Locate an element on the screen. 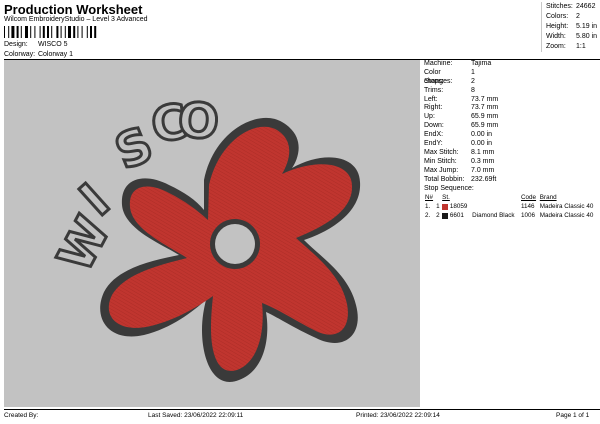 The image size is (600, 424). design-value: WISCO 5 is located at coordinates (52, 44).